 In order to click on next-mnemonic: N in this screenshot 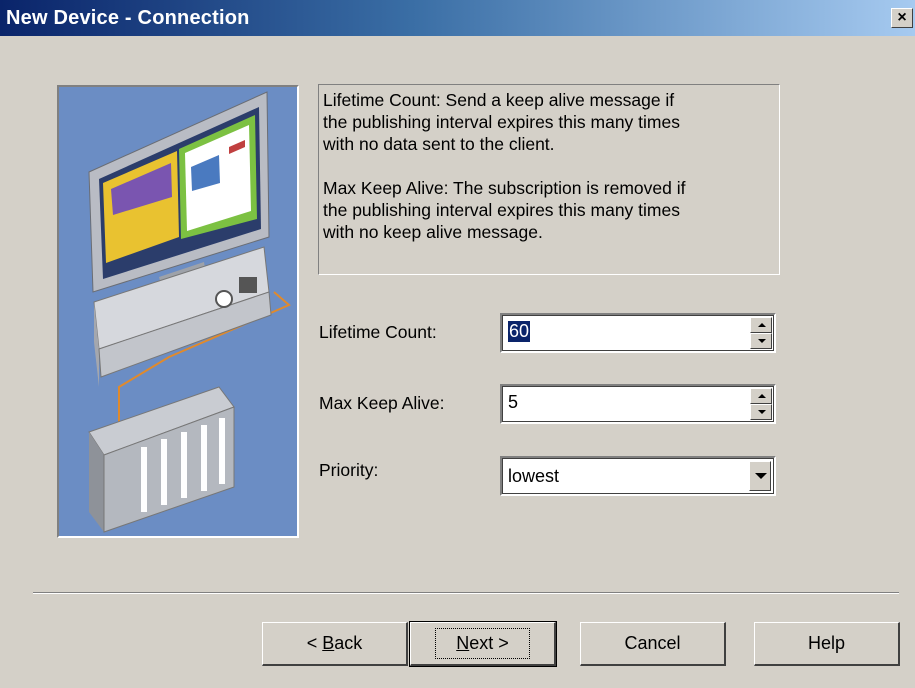, I will do `click(463, 643)`.